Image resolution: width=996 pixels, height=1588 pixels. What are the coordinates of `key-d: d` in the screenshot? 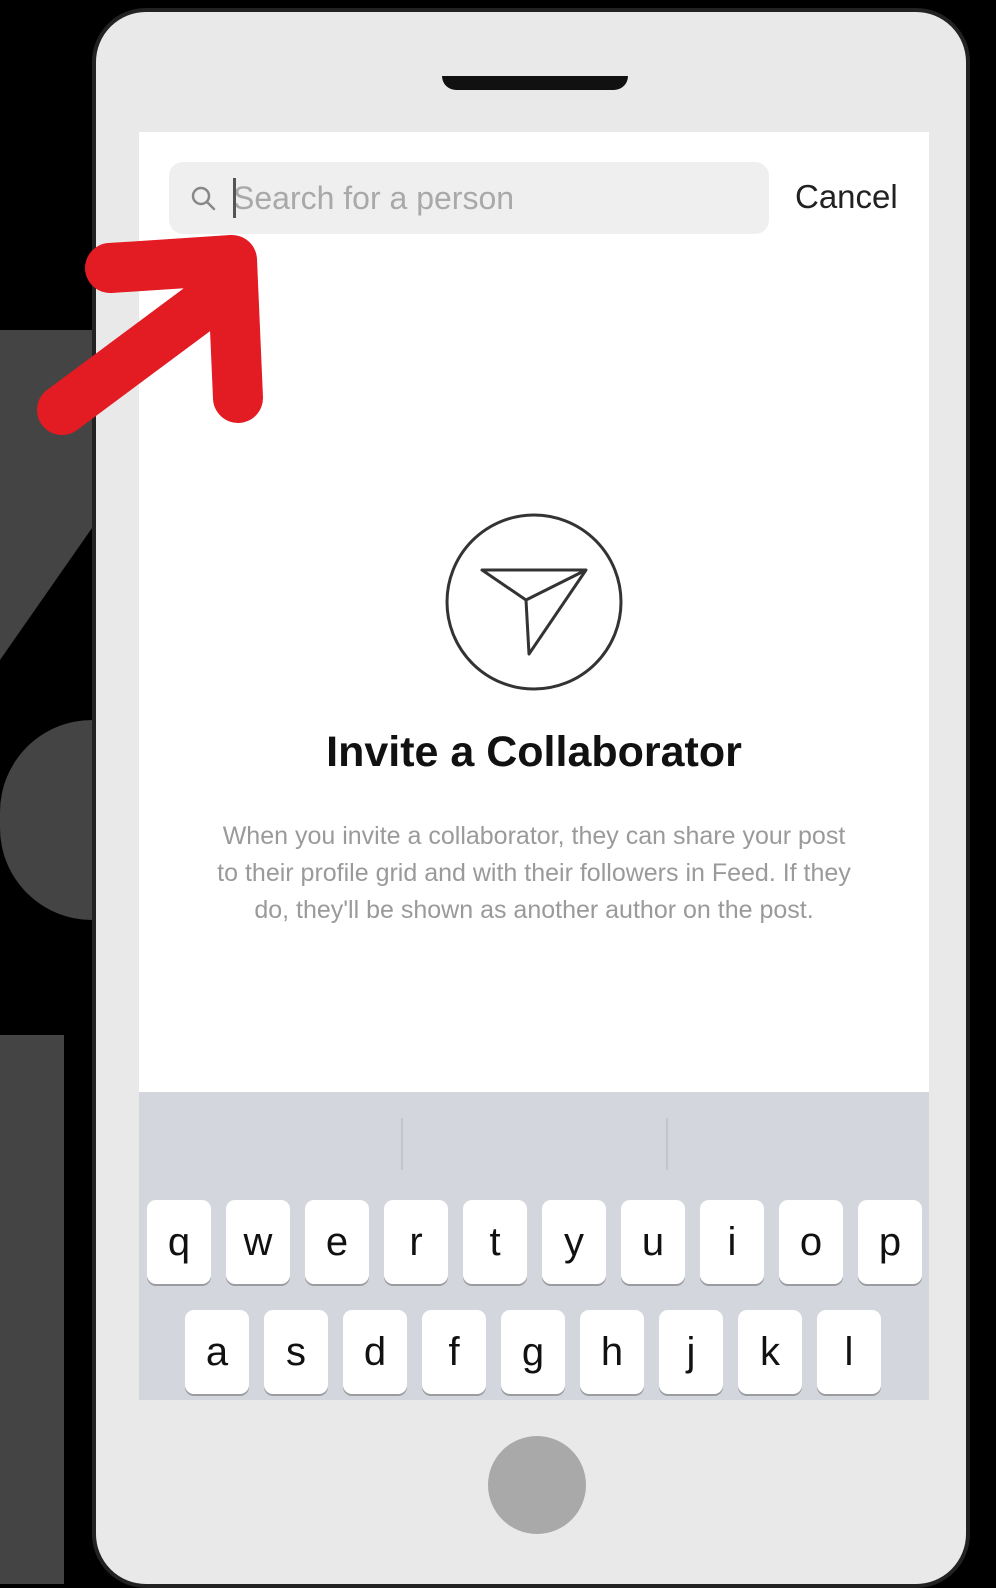 It's located at (375, 1352).